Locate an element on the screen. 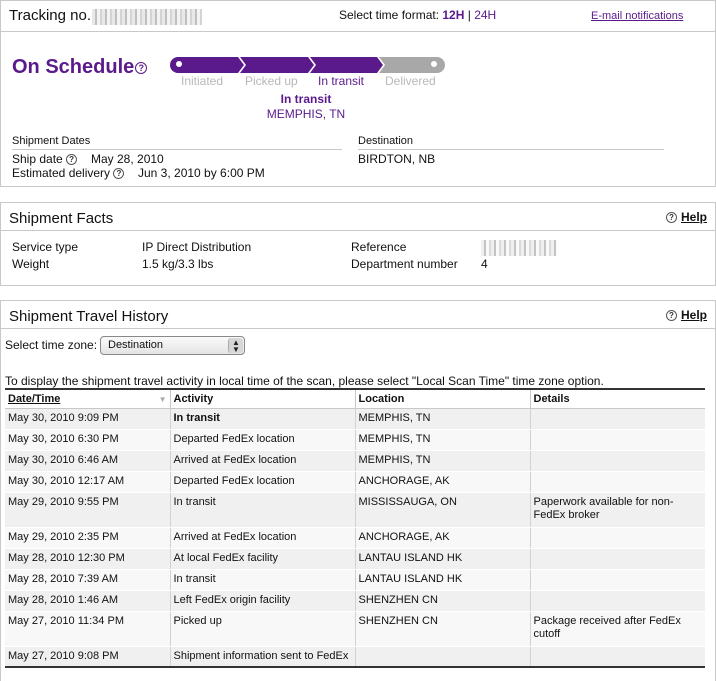 The image size is (716, 681). ship-date-label-text: Ship date is located at coordinates (37, 159).